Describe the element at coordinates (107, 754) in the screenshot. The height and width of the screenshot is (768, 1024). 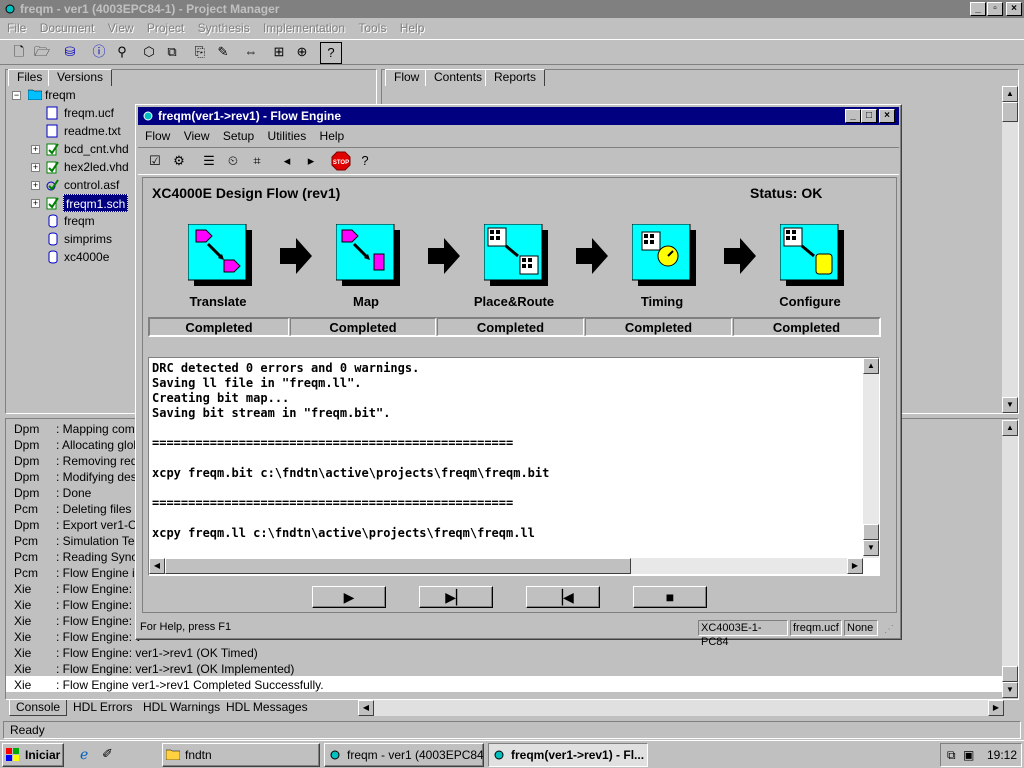
I see `quick-launch-icon: ✐` at that location.